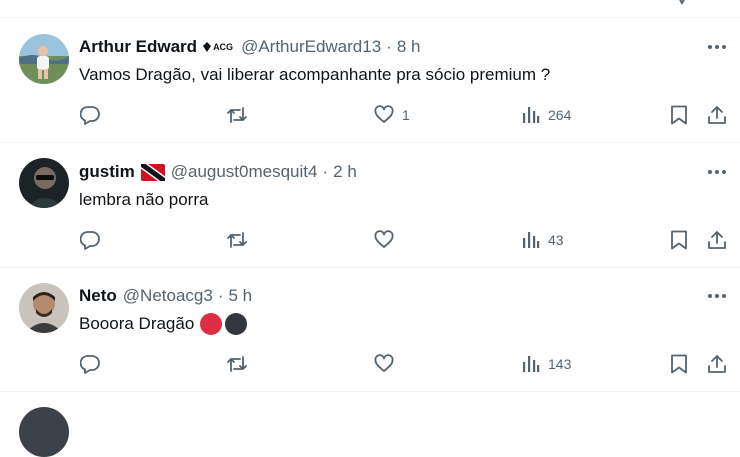 The image size is (740, 457). What do you see at coordinates (244, 172) in the screenshot?
I see `author-handle: @august0mesquit4` at bounding box center [244, 172].